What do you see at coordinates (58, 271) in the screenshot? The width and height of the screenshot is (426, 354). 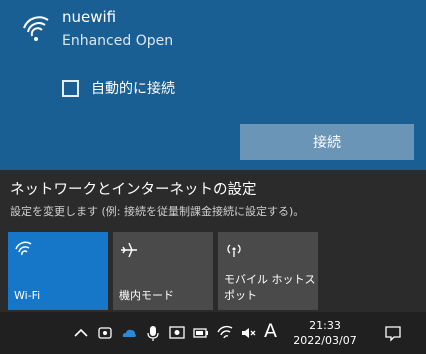 I see `quick-action-wifi: Wi-Fi` at bounding box center [58, 271].